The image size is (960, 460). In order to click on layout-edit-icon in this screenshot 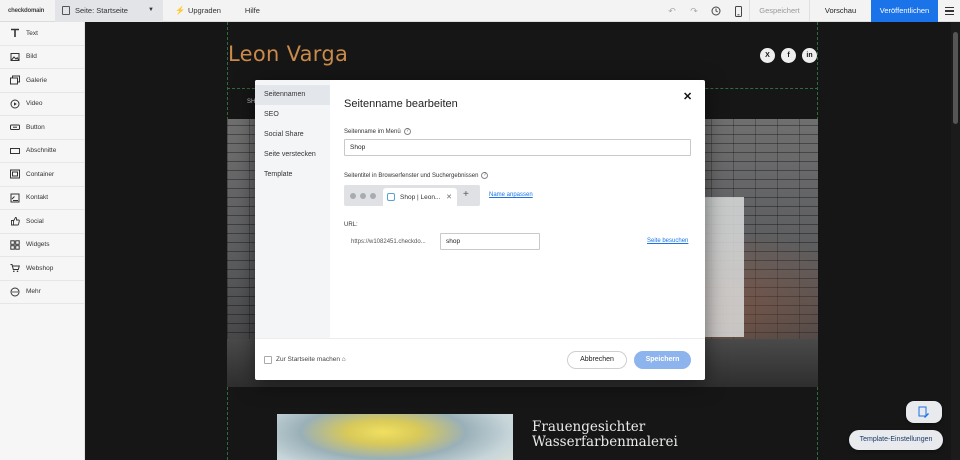, I will do `click(923, 412)`.